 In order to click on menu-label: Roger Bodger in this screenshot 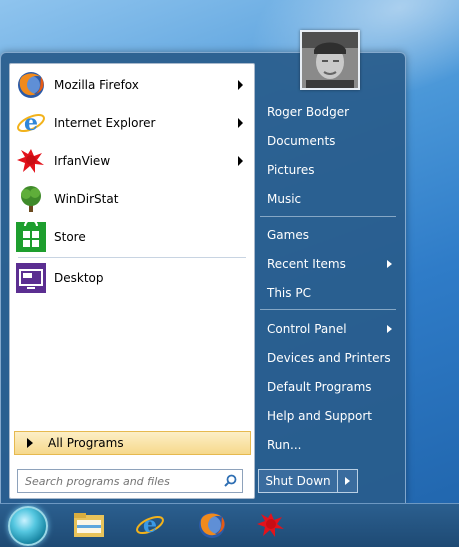, I will do `click(308, 112)`.